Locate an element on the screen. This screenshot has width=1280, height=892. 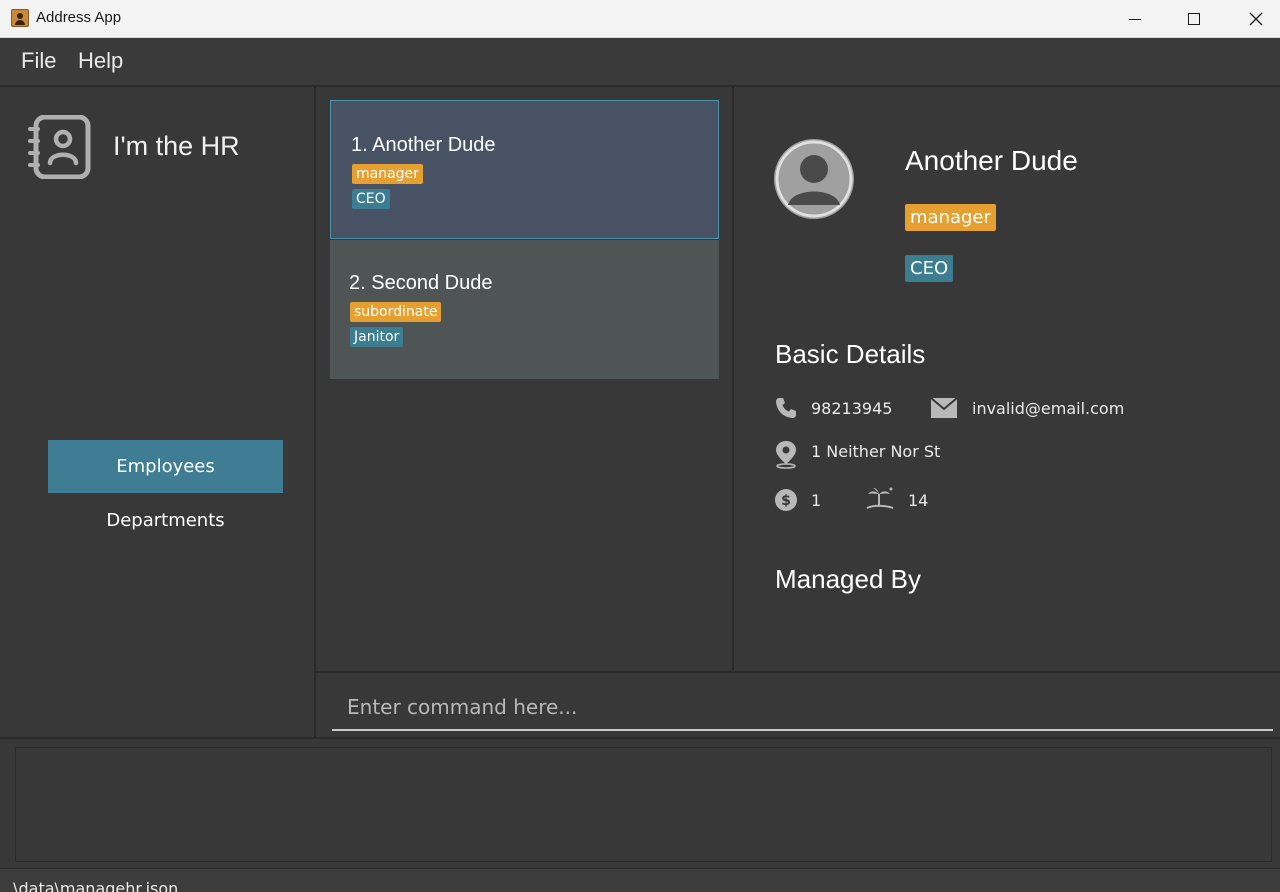
role-tag: manager is located at coordinates (387, 174).